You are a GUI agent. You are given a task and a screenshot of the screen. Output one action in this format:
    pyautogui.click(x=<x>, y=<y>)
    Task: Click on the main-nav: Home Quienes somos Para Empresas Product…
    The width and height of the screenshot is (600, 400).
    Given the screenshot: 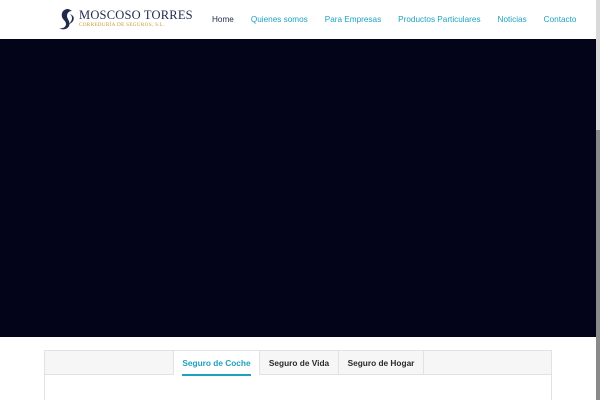 What is the action you would take?
    pyautogui.click(x=394, y=19)
    